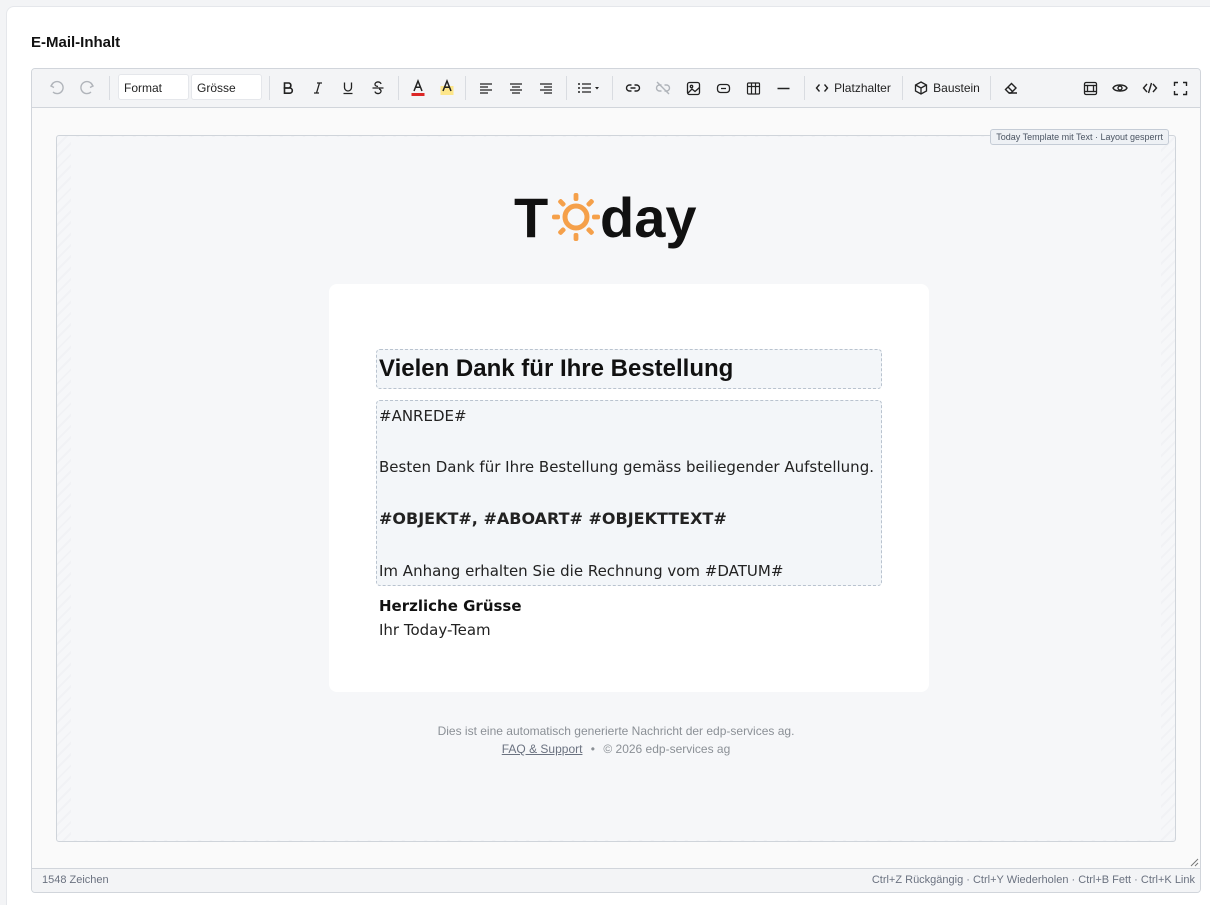 This screenshot has width=1210, height=905. What do you see at coordinates (1011, 88) in the screenshot?
I see `eraser-icon` at bounding box center [1011, 88].